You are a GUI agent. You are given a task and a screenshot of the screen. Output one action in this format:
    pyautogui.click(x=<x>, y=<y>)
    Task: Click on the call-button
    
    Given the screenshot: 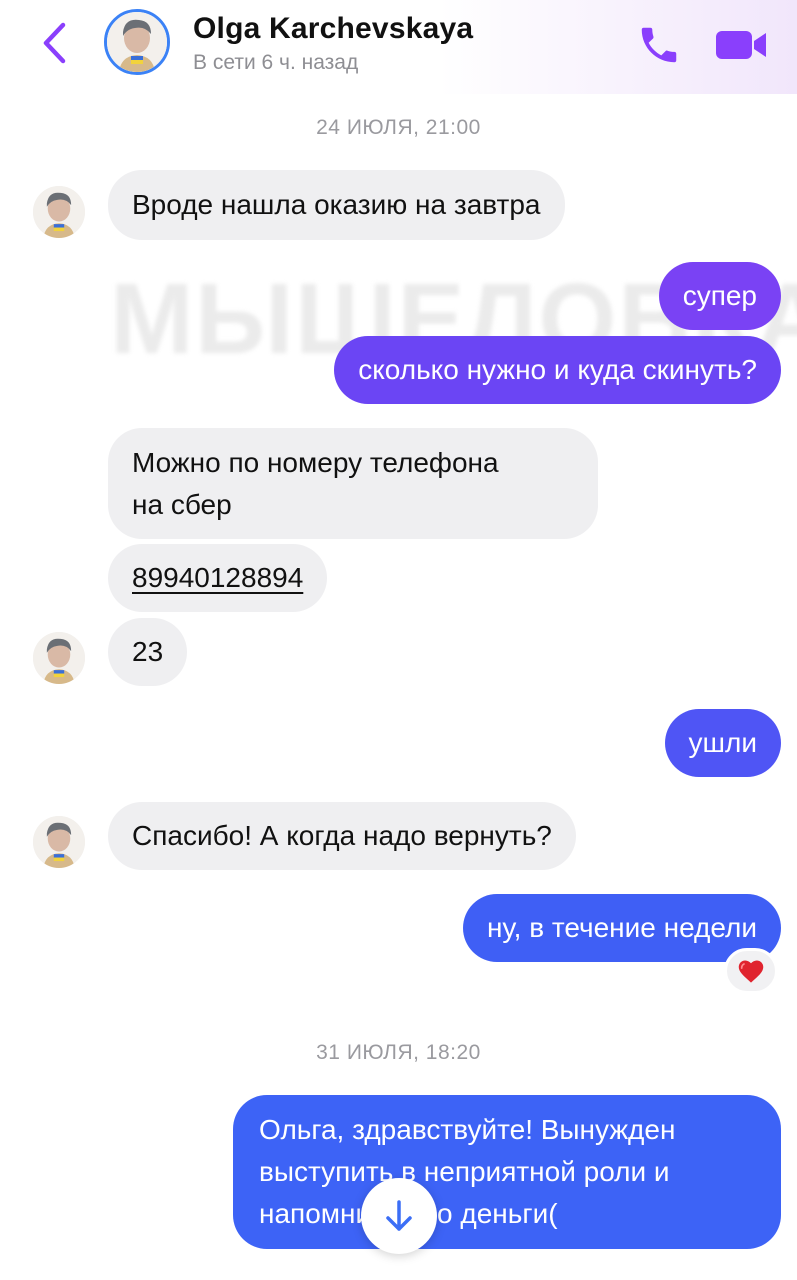 What is the action you would take?
    pyautogui.click(x=659, y=45)
    